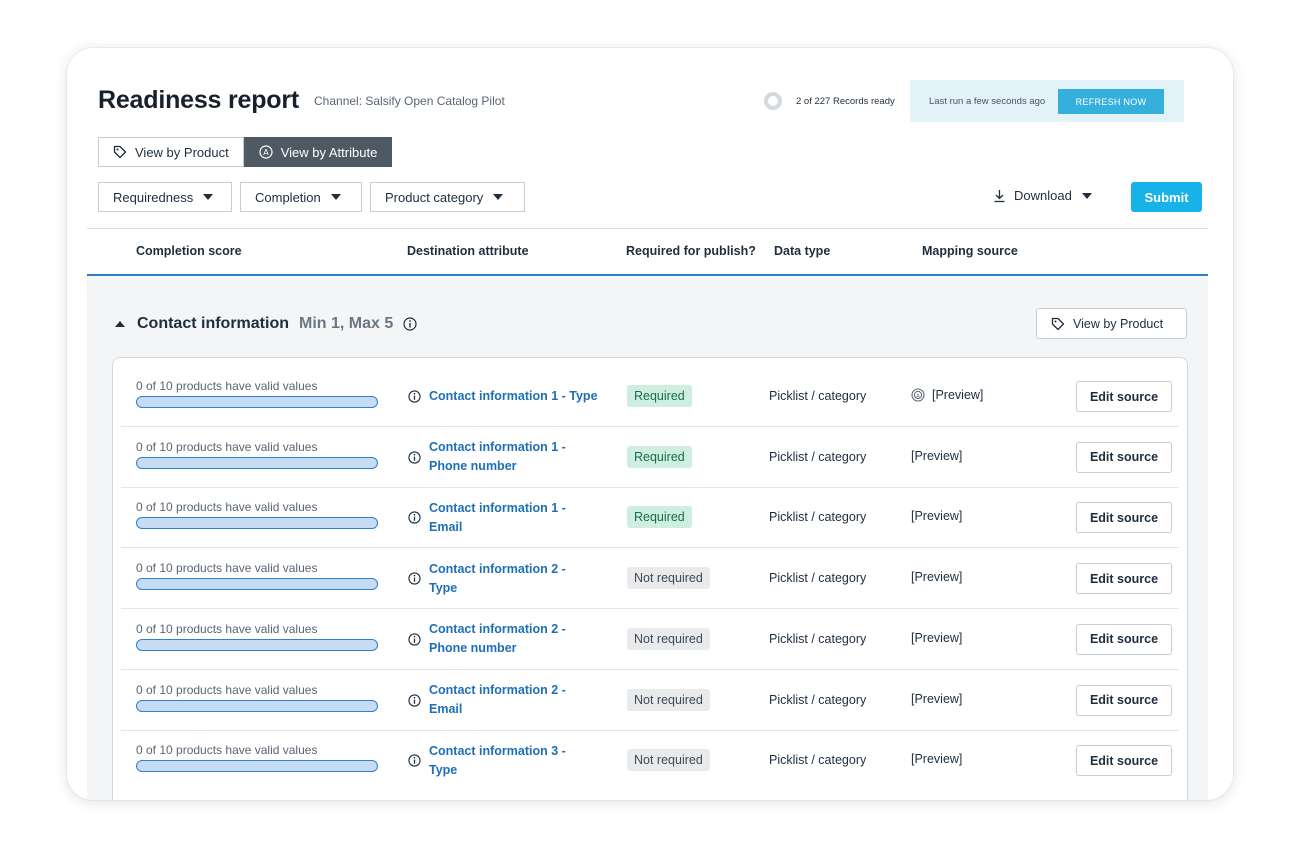 Image resolution: width=1300 pixels, height=850 pixels. I want to click on destination-attribute-cell: Contact information 2 - Type, so click(508, 578).